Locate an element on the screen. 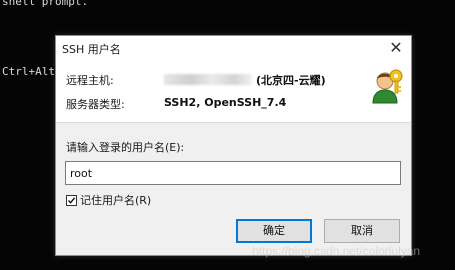 The image size is (455, 270). checkmark-icon is located at coordinates (71, 200).